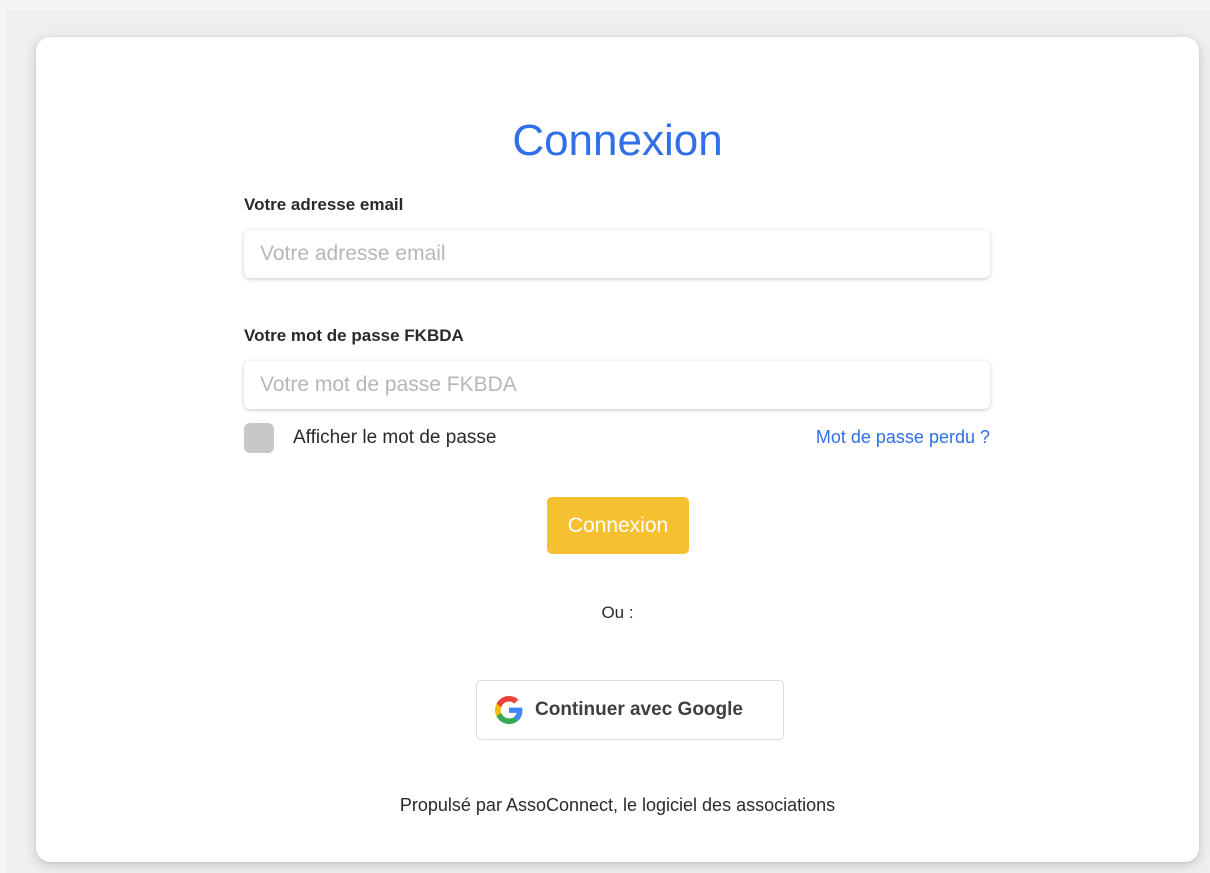  I want to click on google-button-label: Continuer avec Google, so click(639, 709).